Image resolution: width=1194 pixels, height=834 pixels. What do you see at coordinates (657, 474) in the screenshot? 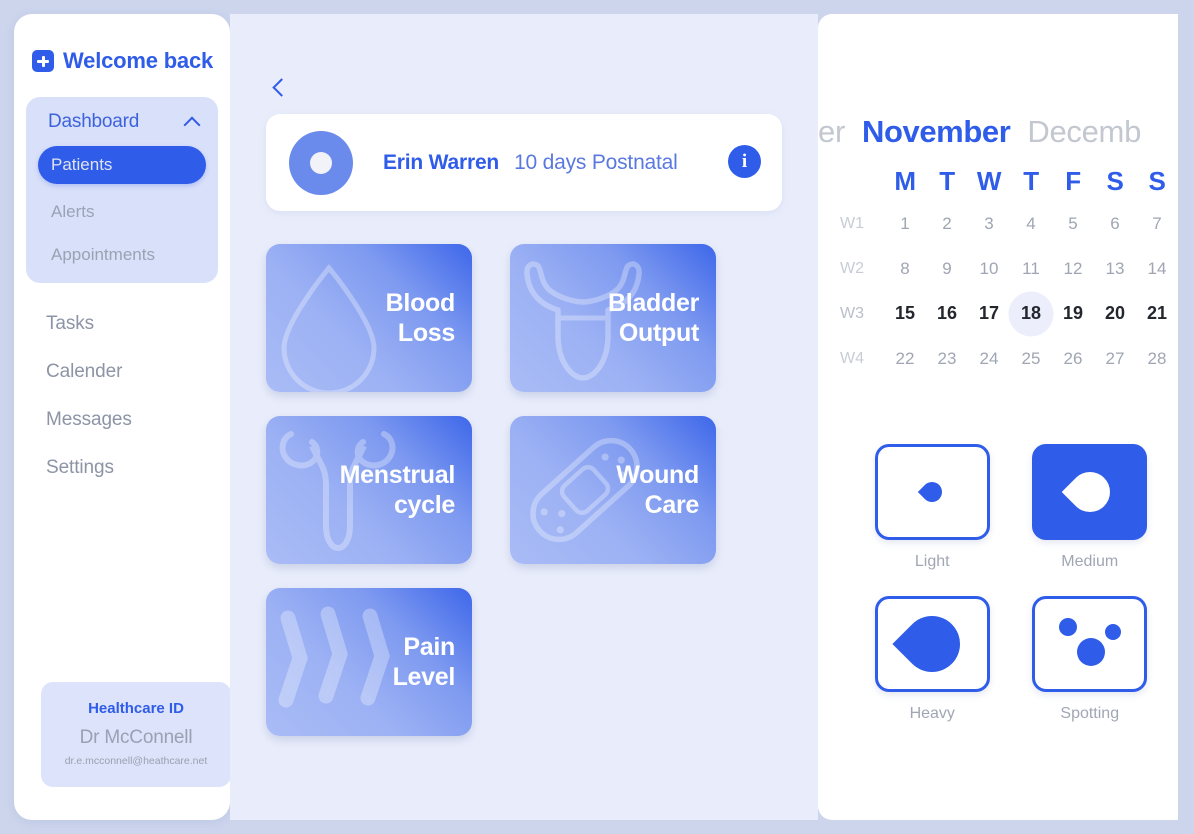
I see `tile-label-line1: Wound` at bounding box center [657, 474].